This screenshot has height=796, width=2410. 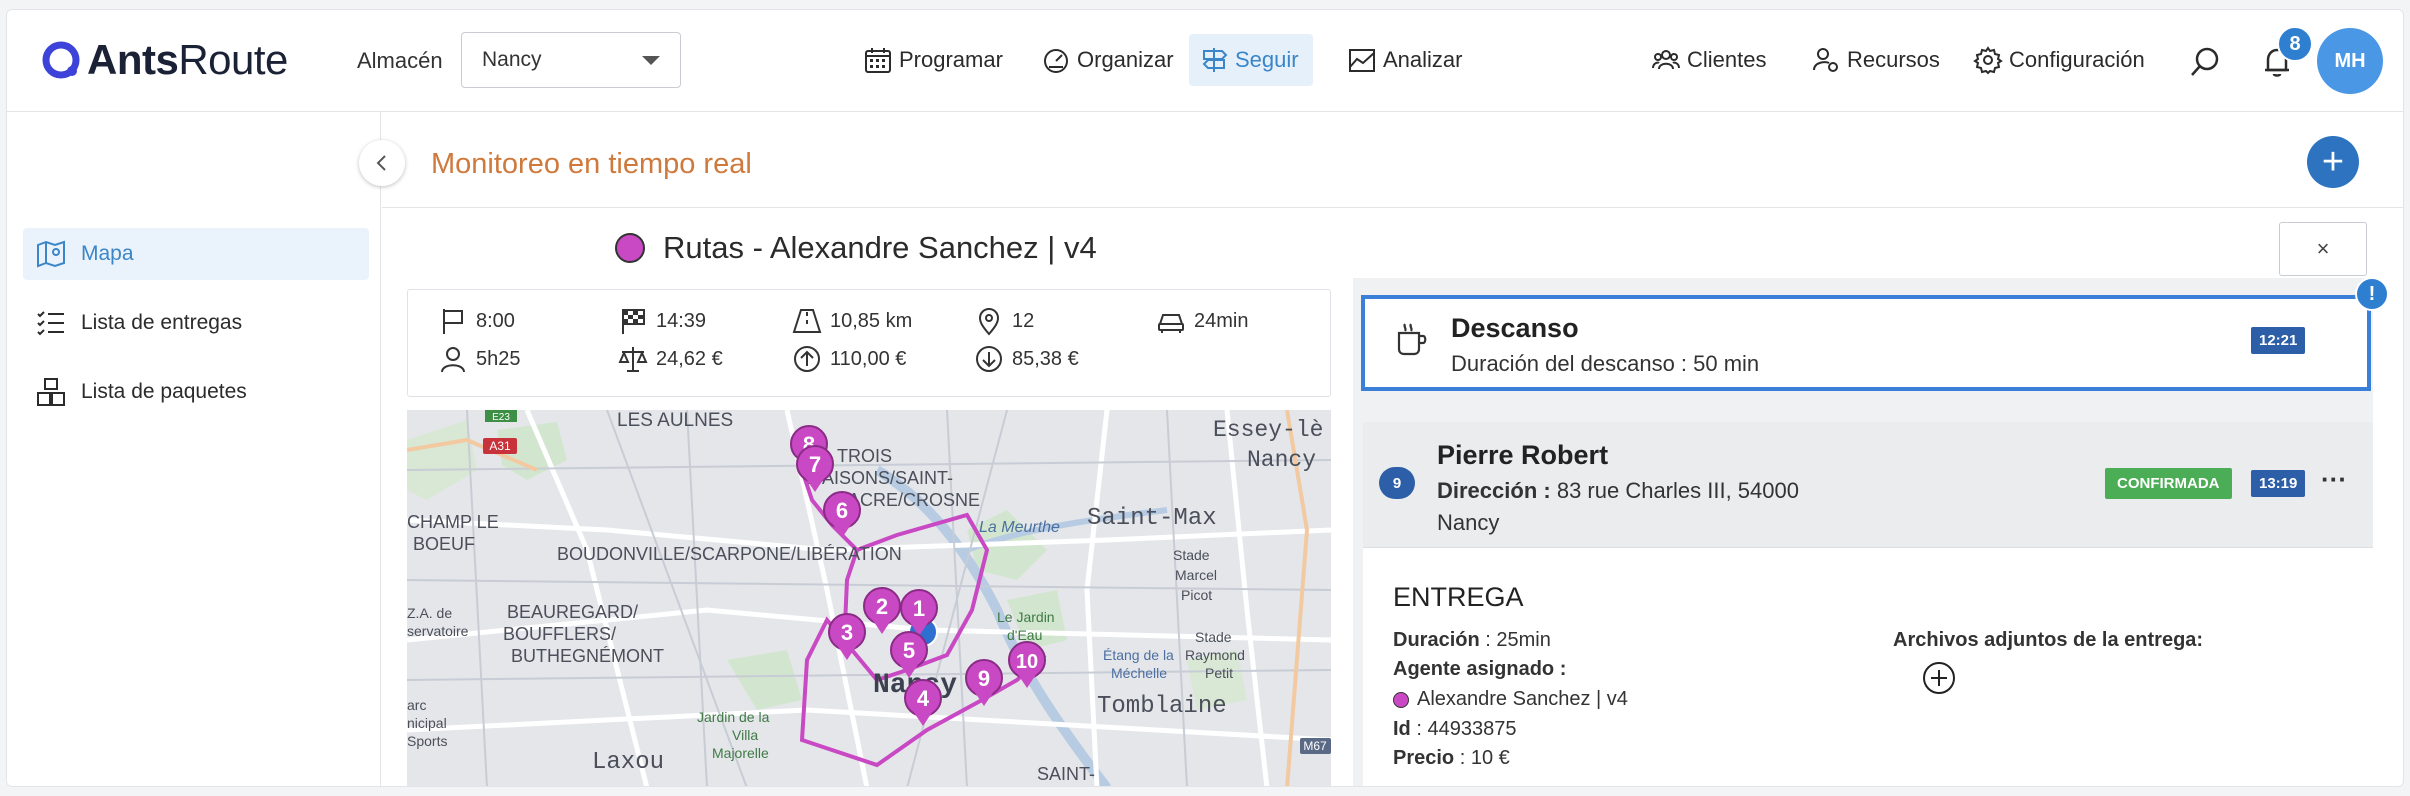 What do you see at coordinates (2372, 294) in the screenshot?
I see `alert-icon: !` at bounding box center [2372, 294].